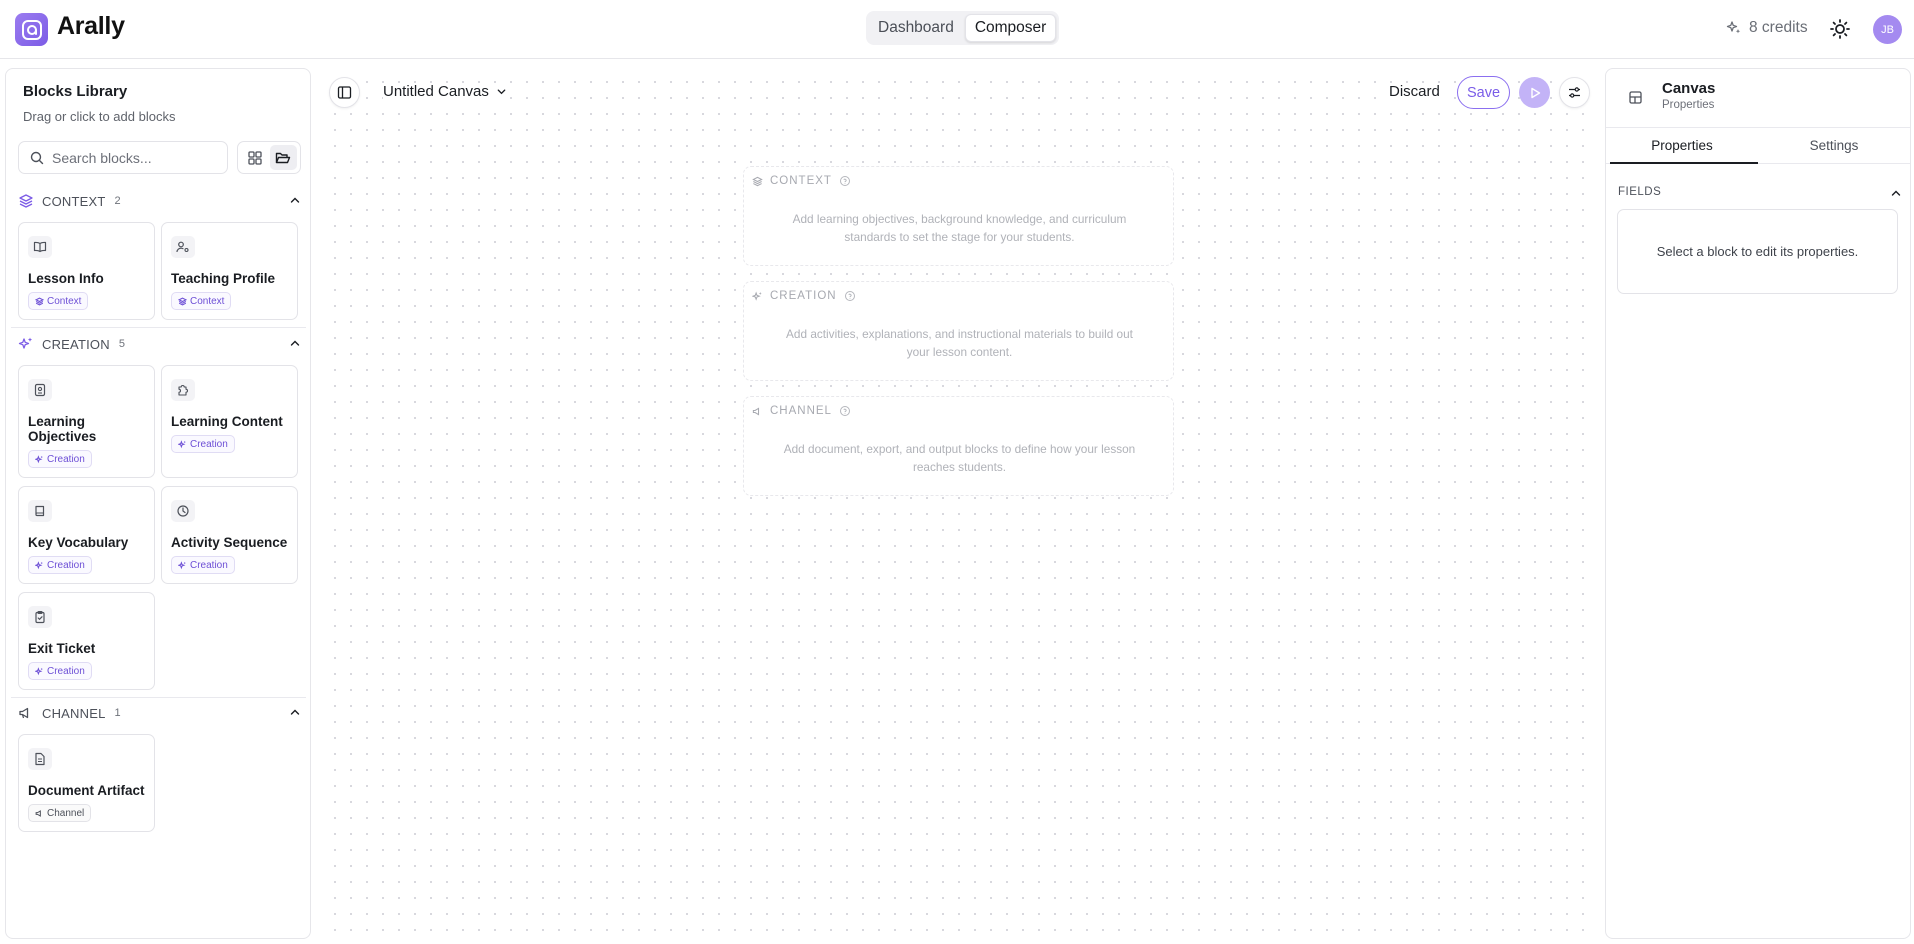 This screenshot has width=1914, height=944. What do you see at coordinates (183, 247) in the screenshot?
I see `user-cog-icon` at bounding box center [183, 247].